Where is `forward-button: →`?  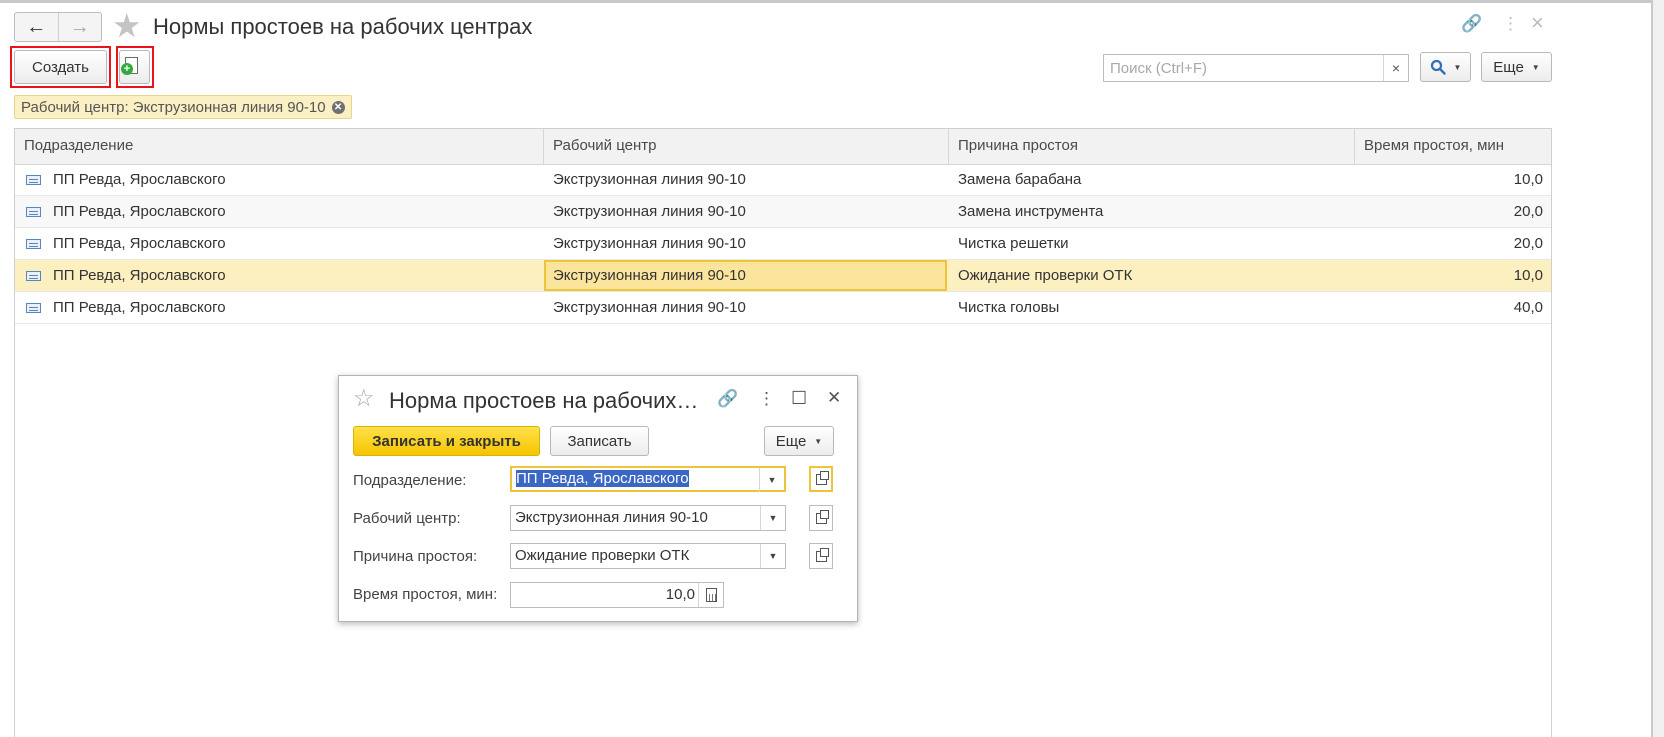 forward-button: → is located at coordinates (80, 27).